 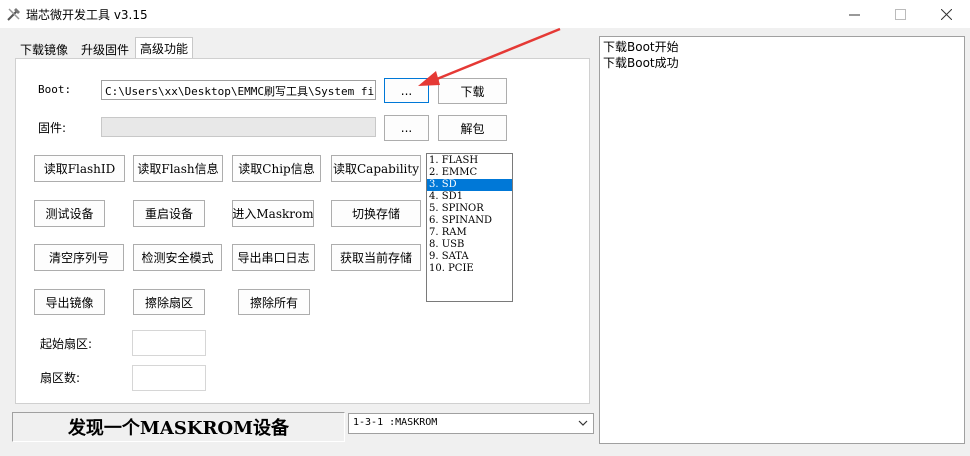 I want to click on reboot-device-button: 重启设备, so click(x=169, y=213).